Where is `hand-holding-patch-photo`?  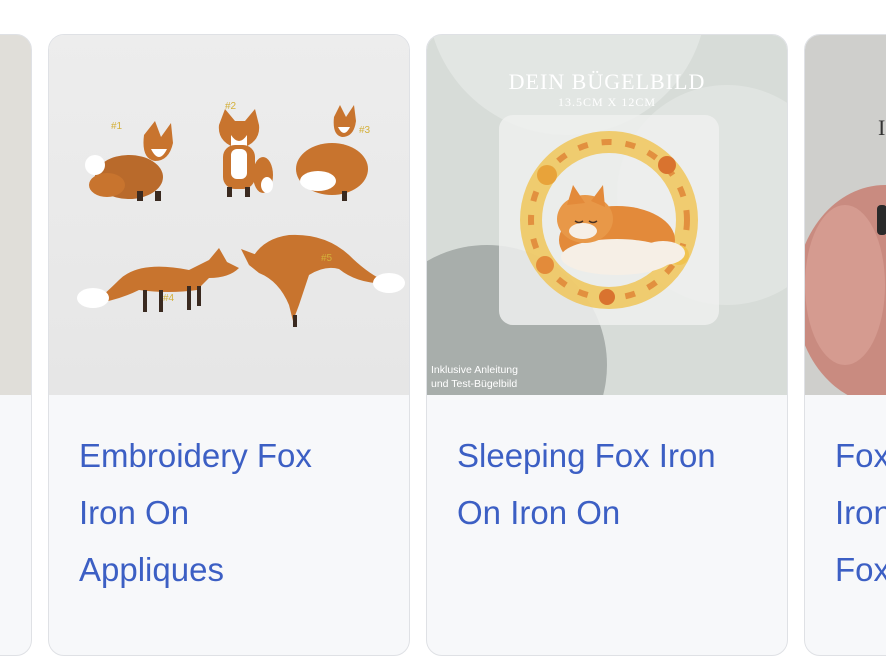 hand-holding-patch-photo is located at coordinates (845, 215).